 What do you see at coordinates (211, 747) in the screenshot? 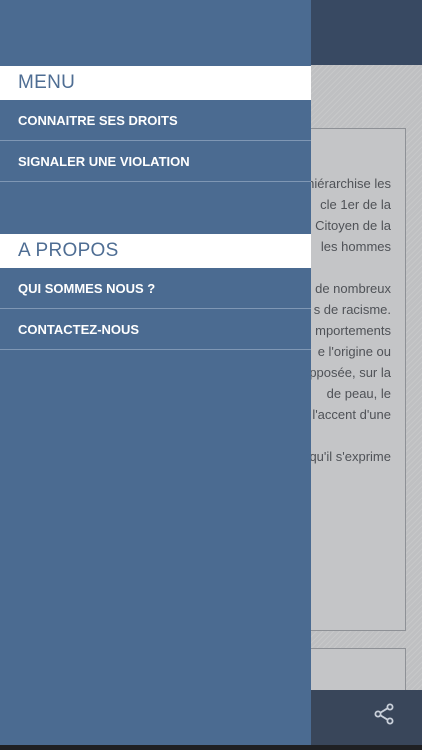
I see `system-nav-bar` at bounding box center [211, 747].